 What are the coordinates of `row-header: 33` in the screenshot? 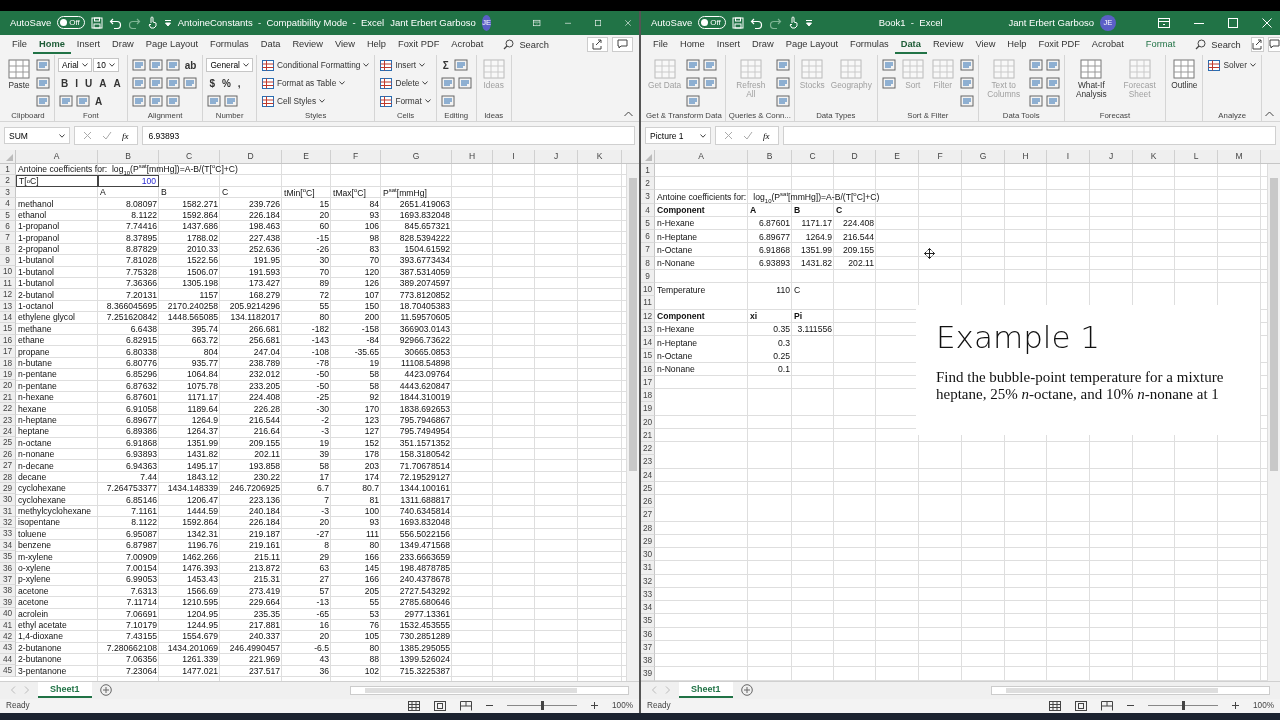 It's located at (8, 534).